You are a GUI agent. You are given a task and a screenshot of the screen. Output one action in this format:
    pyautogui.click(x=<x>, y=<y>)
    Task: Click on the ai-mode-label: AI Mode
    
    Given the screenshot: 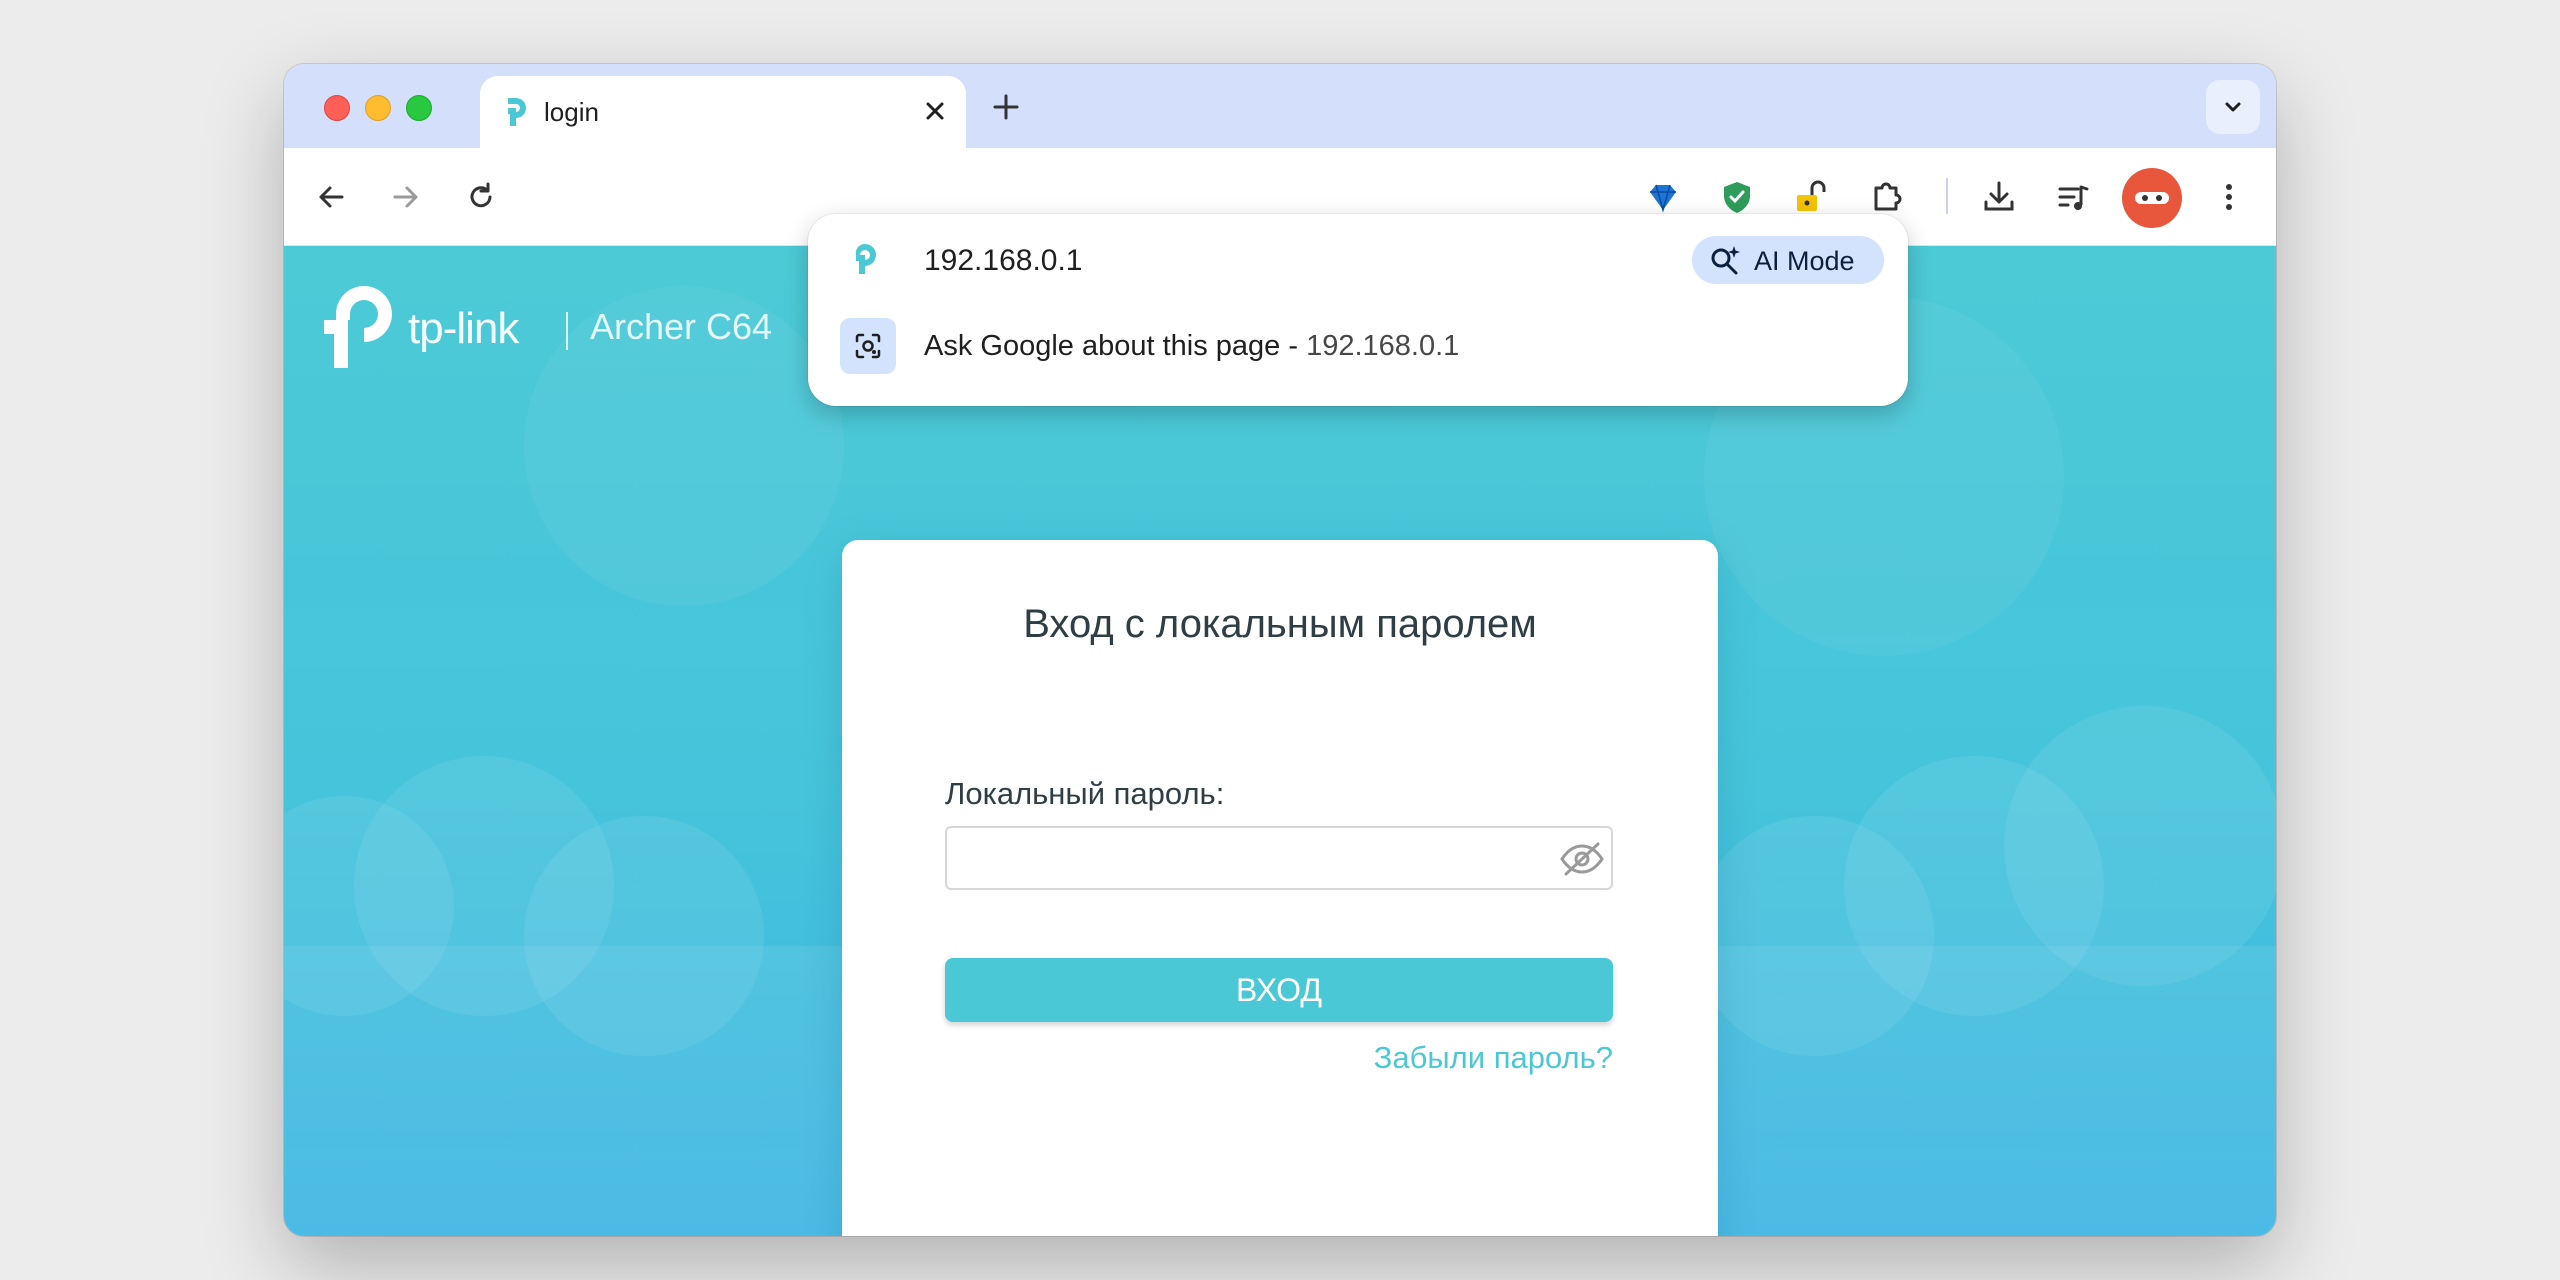 What is the action you would take?
    pyautogui.click(x=1804, y=261)
    